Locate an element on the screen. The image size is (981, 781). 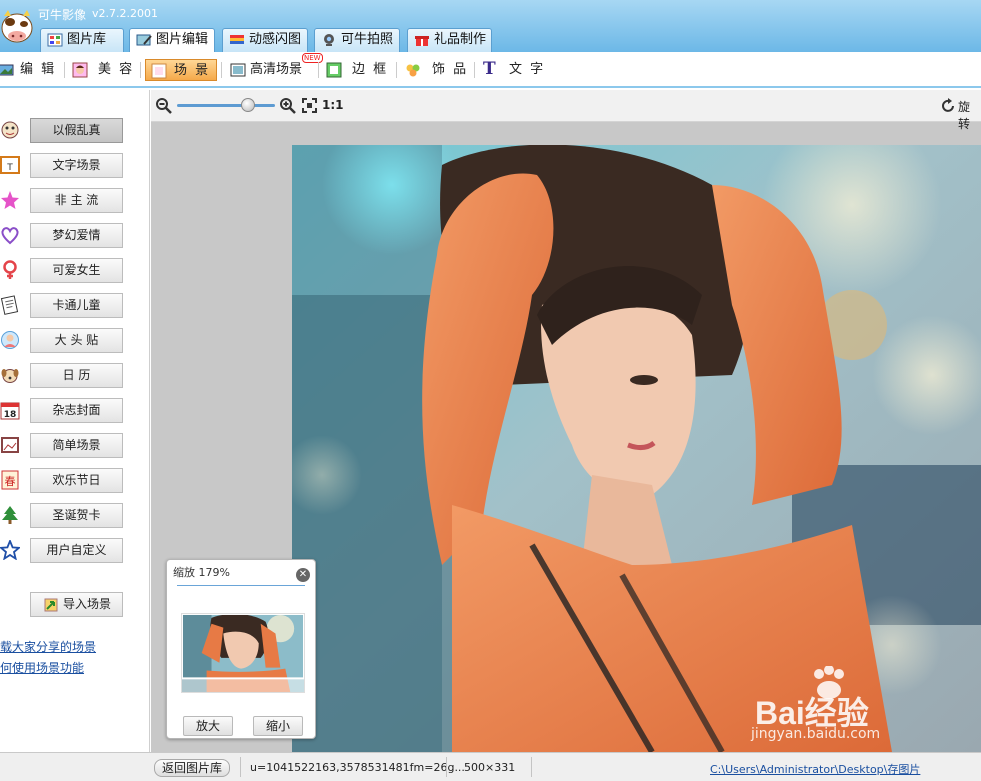
mask-icon is located at coordinates (10, 130).